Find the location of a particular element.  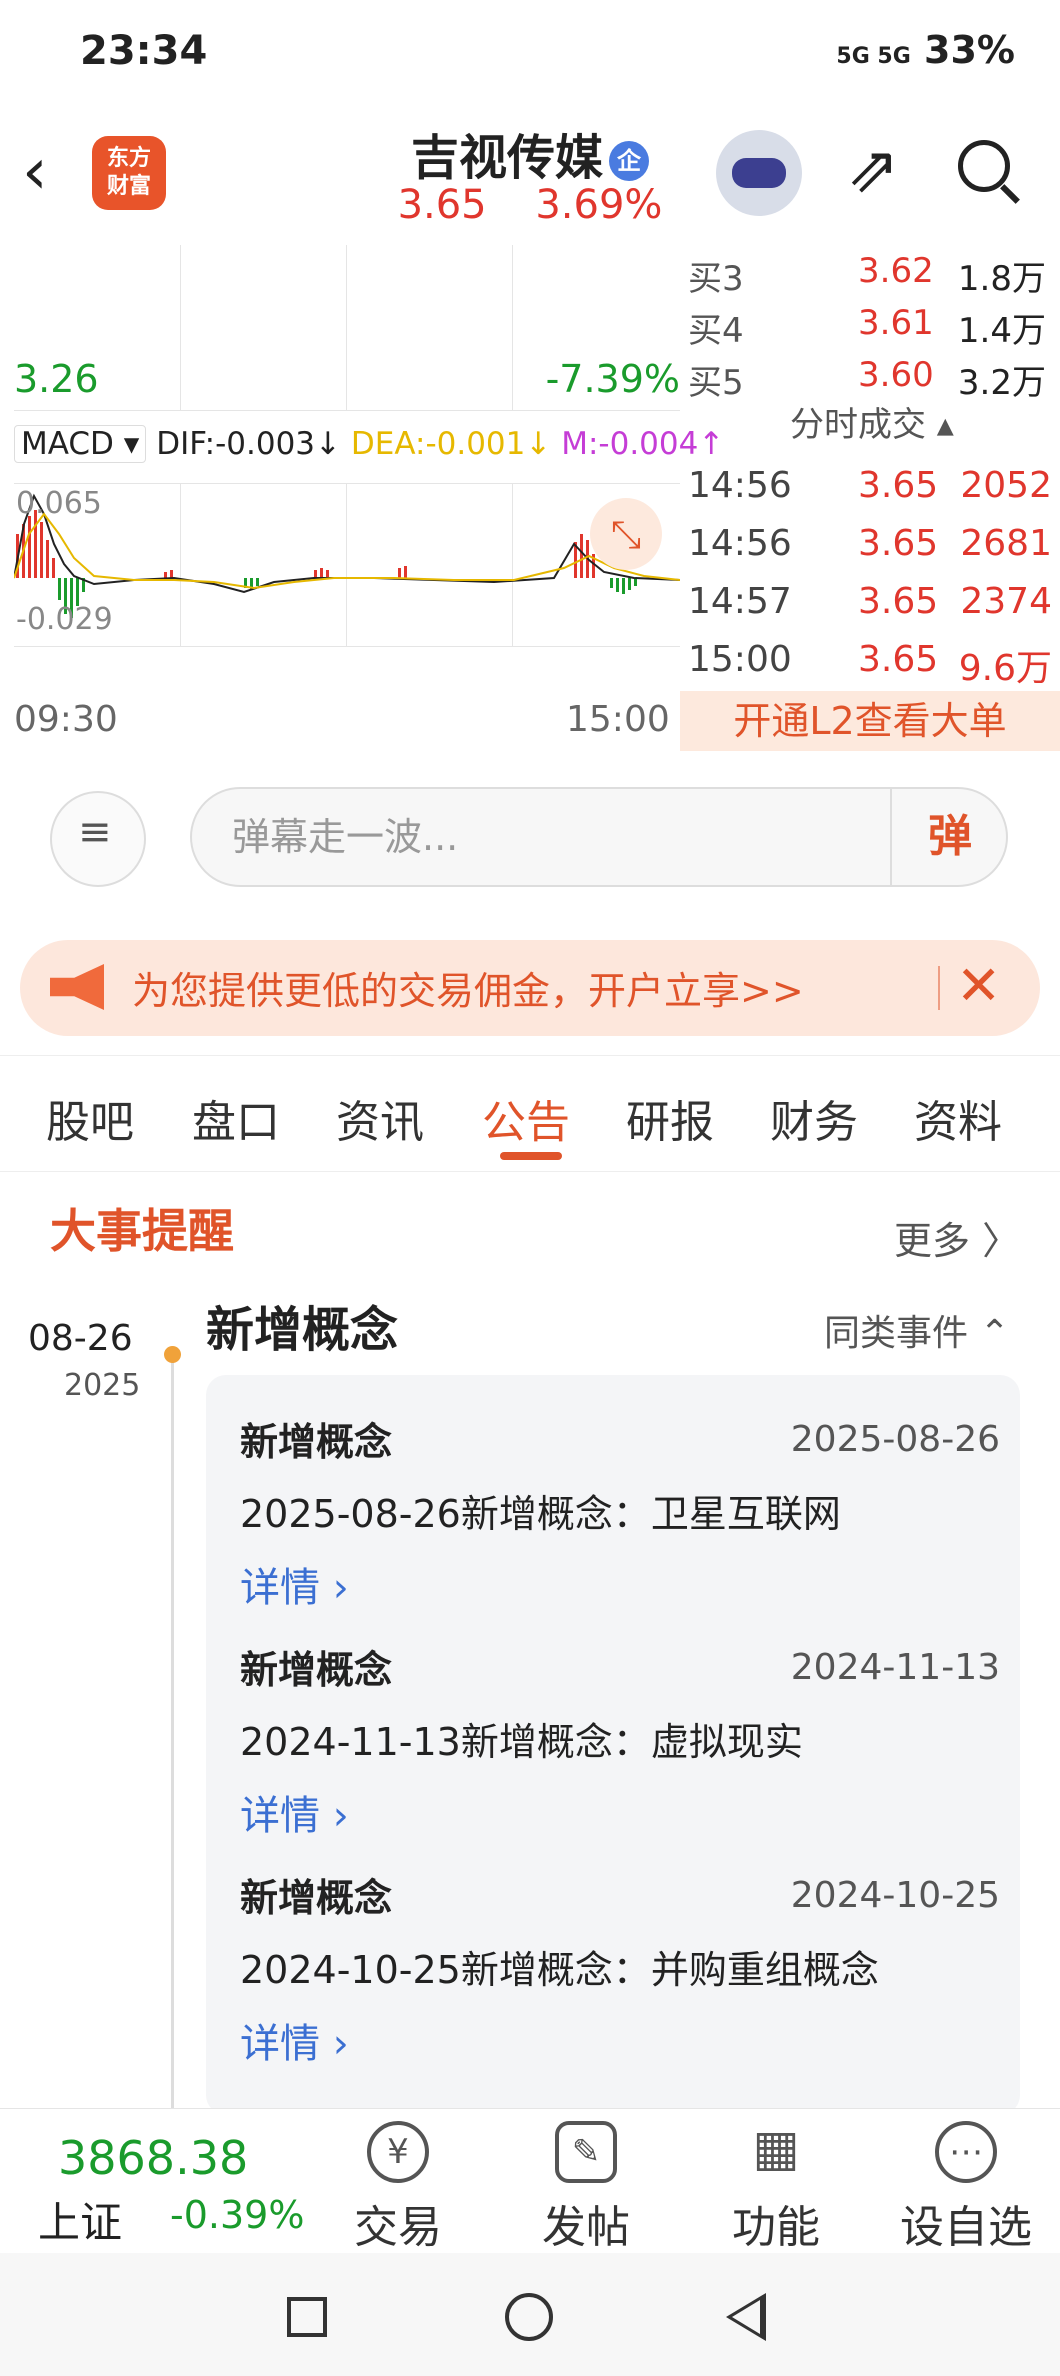

system-nav-bar is located at coordinates (530, 2314).